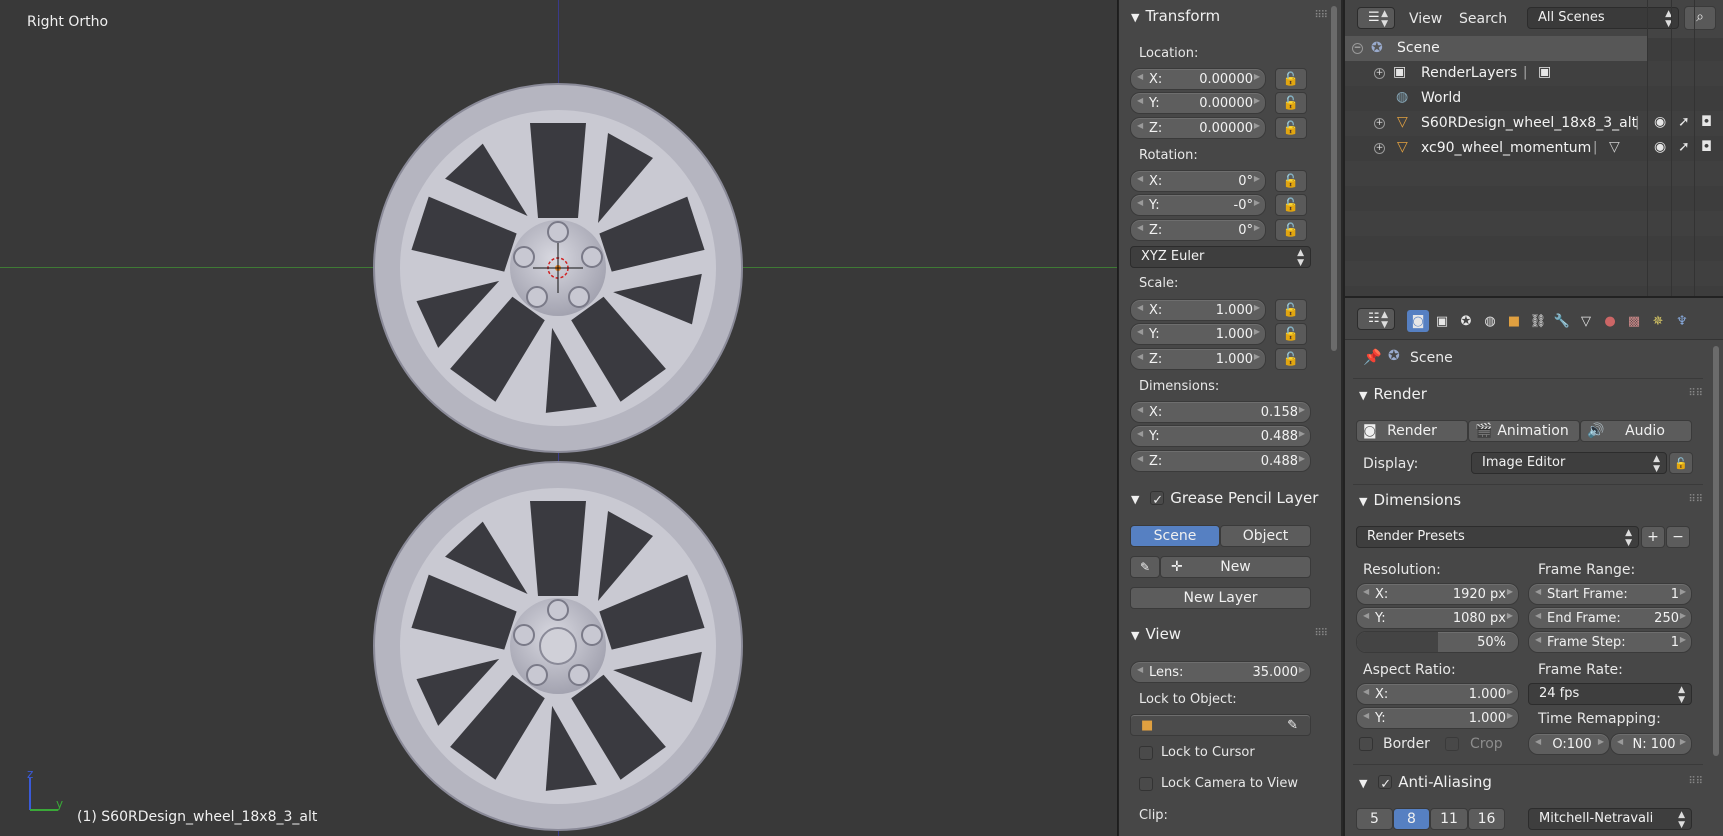 This screenshot has width=1723, height=836. Describe the element at coordinates (1291, 103) in the screenshot. I see `lock-location-y-button: 🔓` at that location.